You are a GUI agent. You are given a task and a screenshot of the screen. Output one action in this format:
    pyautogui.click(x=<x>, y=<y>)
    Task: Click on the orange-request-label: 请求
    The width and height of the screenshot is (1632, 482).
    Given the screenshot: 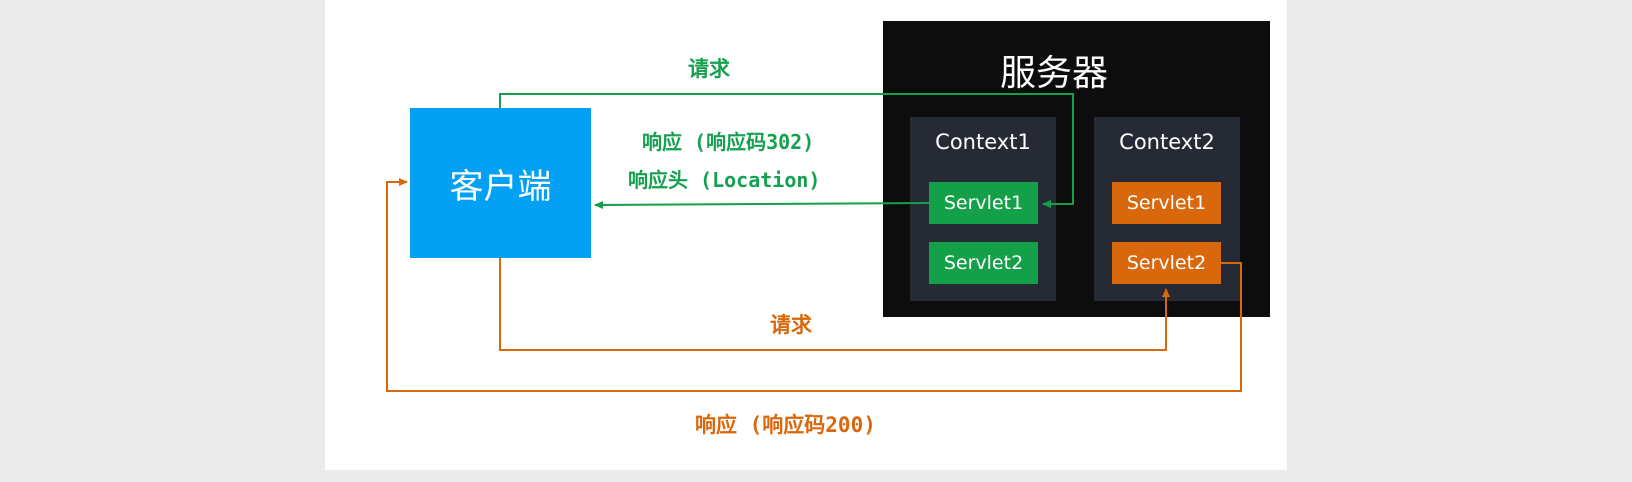 What is the action you would take?
    pyautogui.click(x=791, y=325)
    